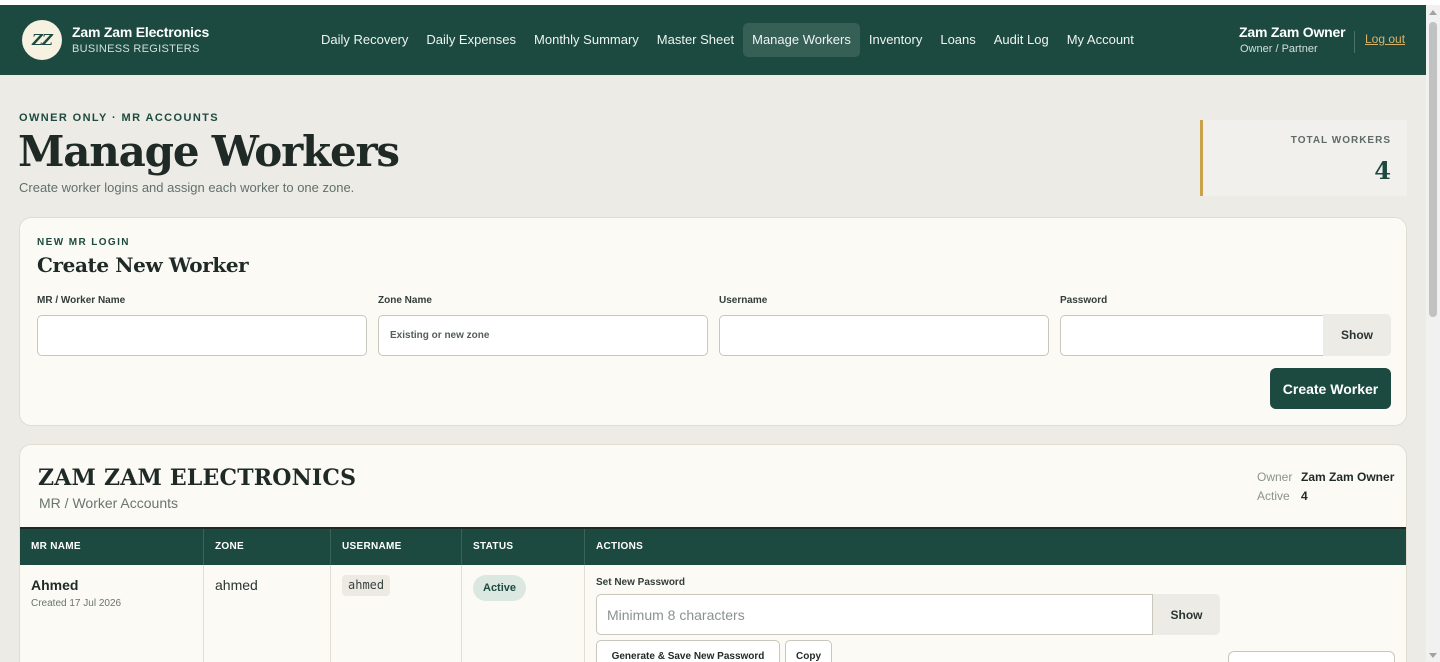 The width and height of the screenshot is (1440, 662). Describe the element at coordinates (197, 478) in the screenshot. I see `company-title: ZAM ZAM ELECTRONICS` at that location.